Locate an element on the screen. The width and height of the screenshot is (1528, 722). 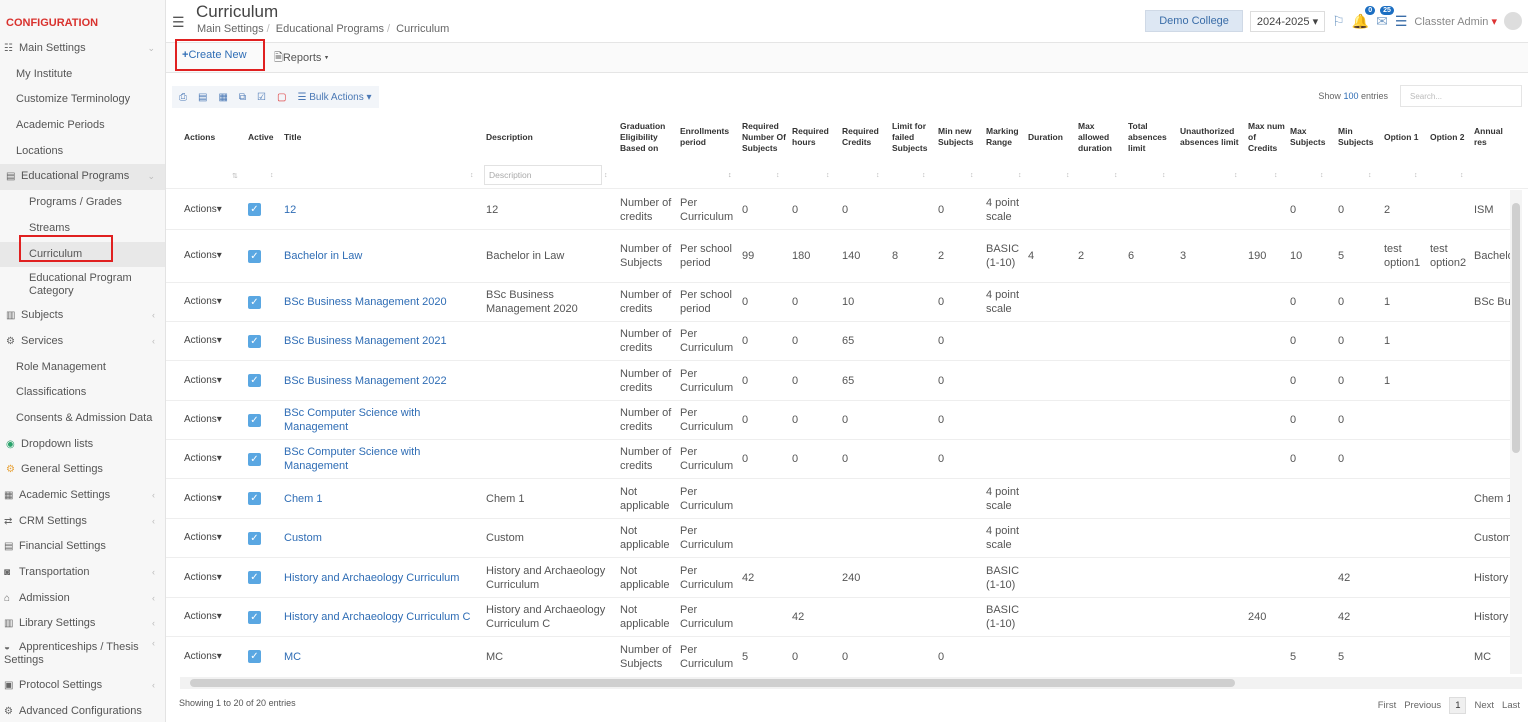
sidebar-item-financial-settings: ▤ Financial Settings is located at coordinates (82, 547).